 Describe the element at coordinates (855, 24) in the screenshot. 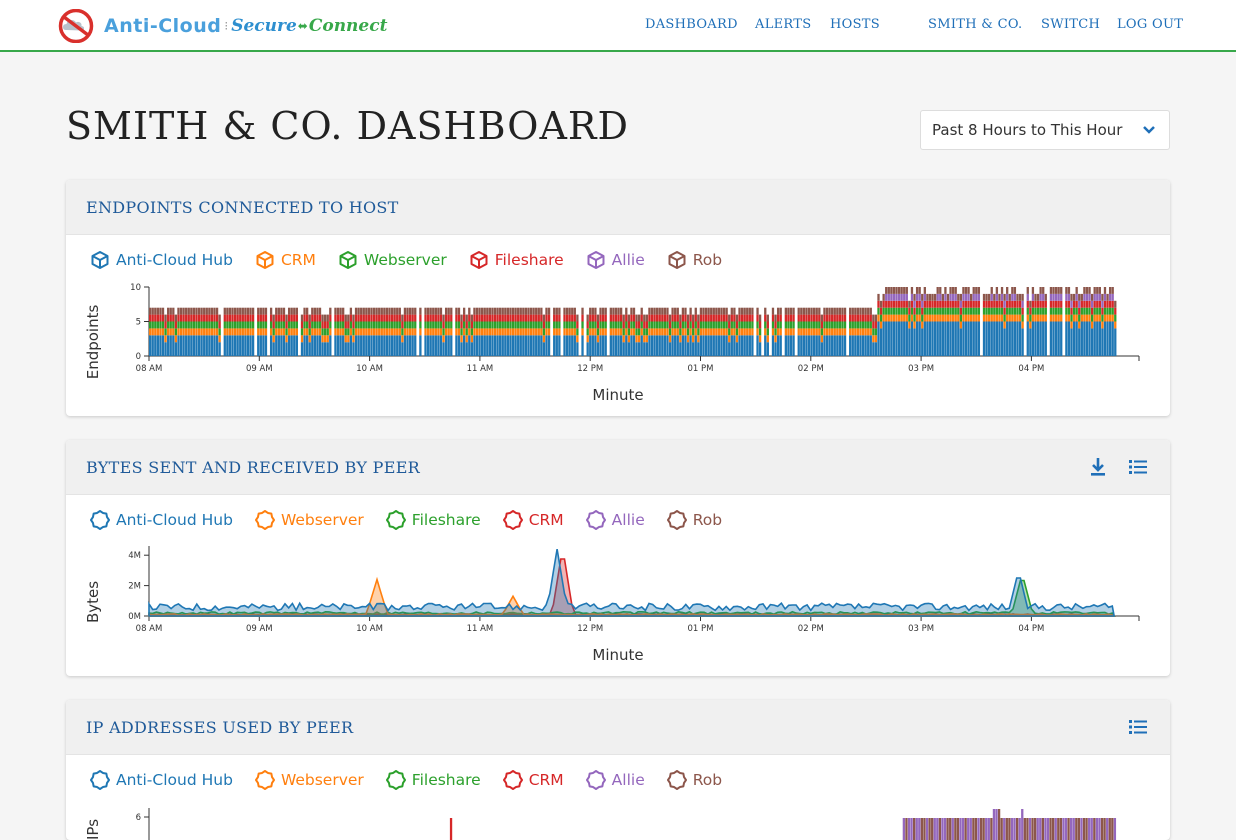

I see `nav-hosts: HOSTS` at that location.